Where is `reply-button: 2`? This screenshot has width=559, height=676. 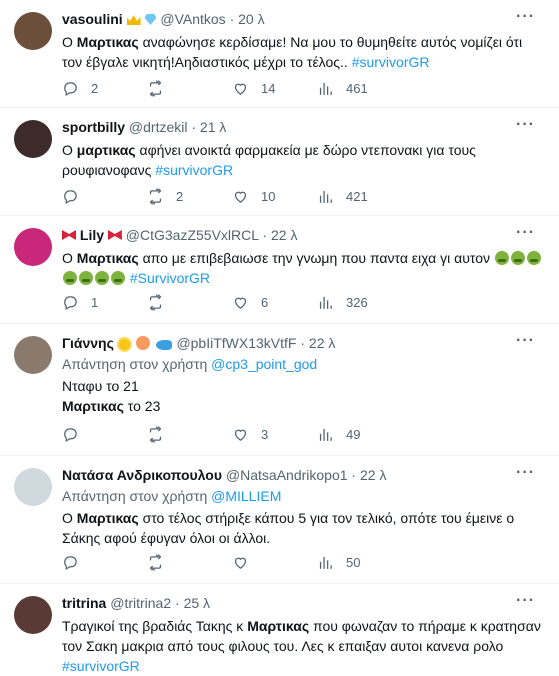
reply-button: 2 is located at coordinates (104, 88).